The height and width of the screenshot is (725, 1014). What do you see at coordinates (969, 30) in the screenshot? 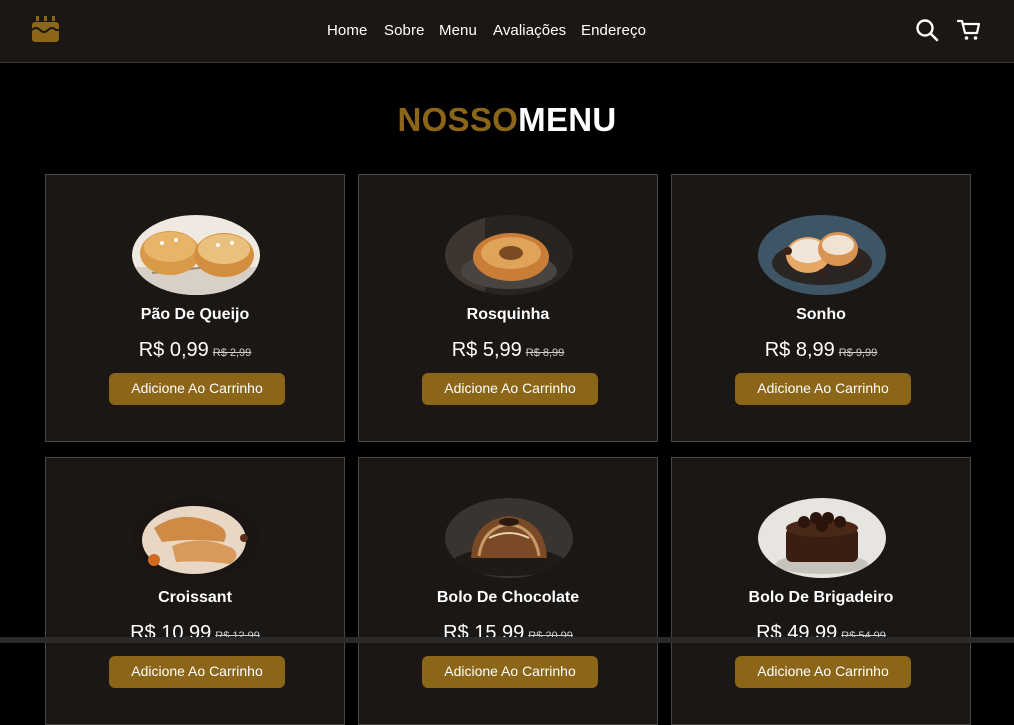
I see `cart-icon` at bounding box center [969, 30].